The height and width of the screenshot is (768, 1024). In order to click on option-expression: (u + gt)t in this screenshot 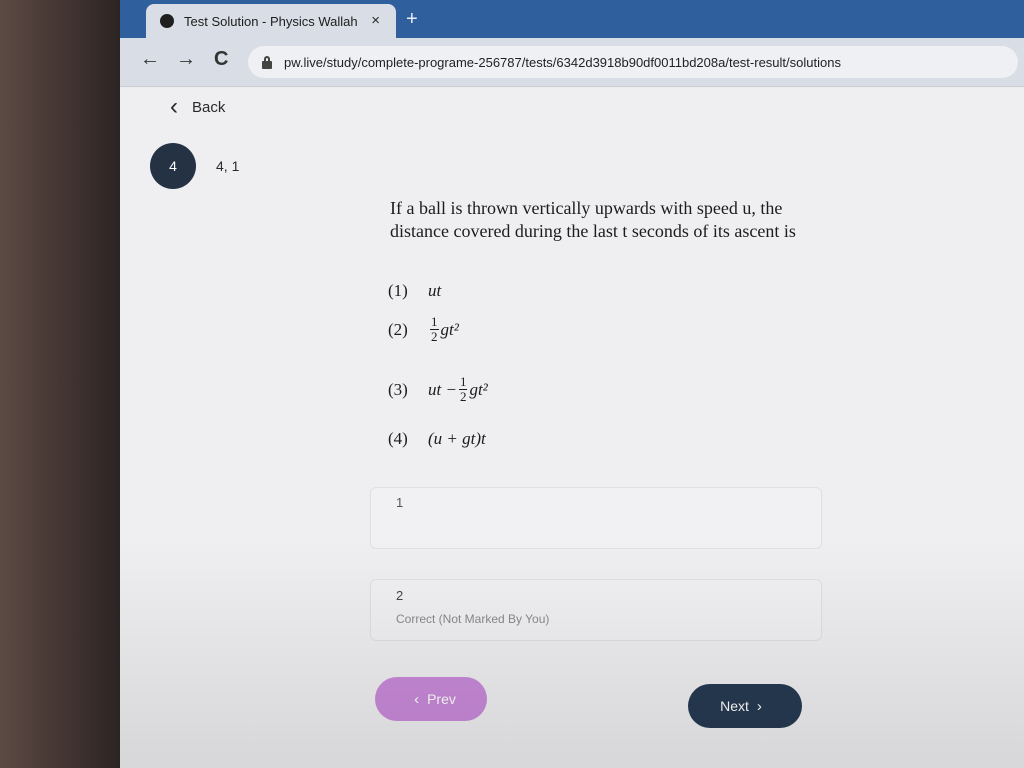, I will do `click(457, 438)`.